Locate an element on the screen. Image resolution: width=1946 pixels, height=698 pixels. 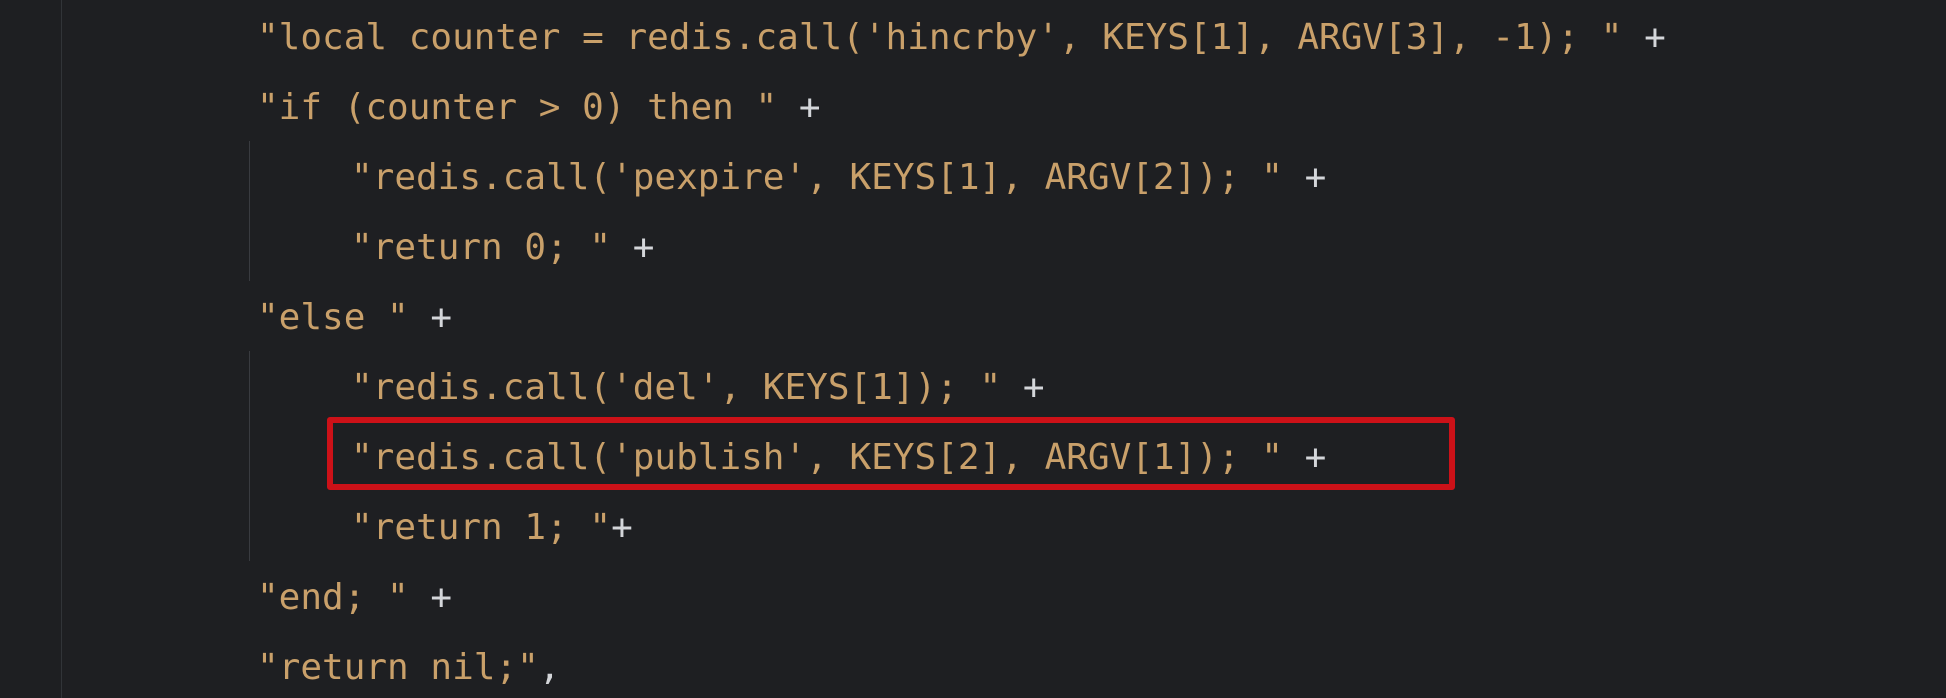
code-line-4: "return 0; " + is located at coordinates (502, 248).